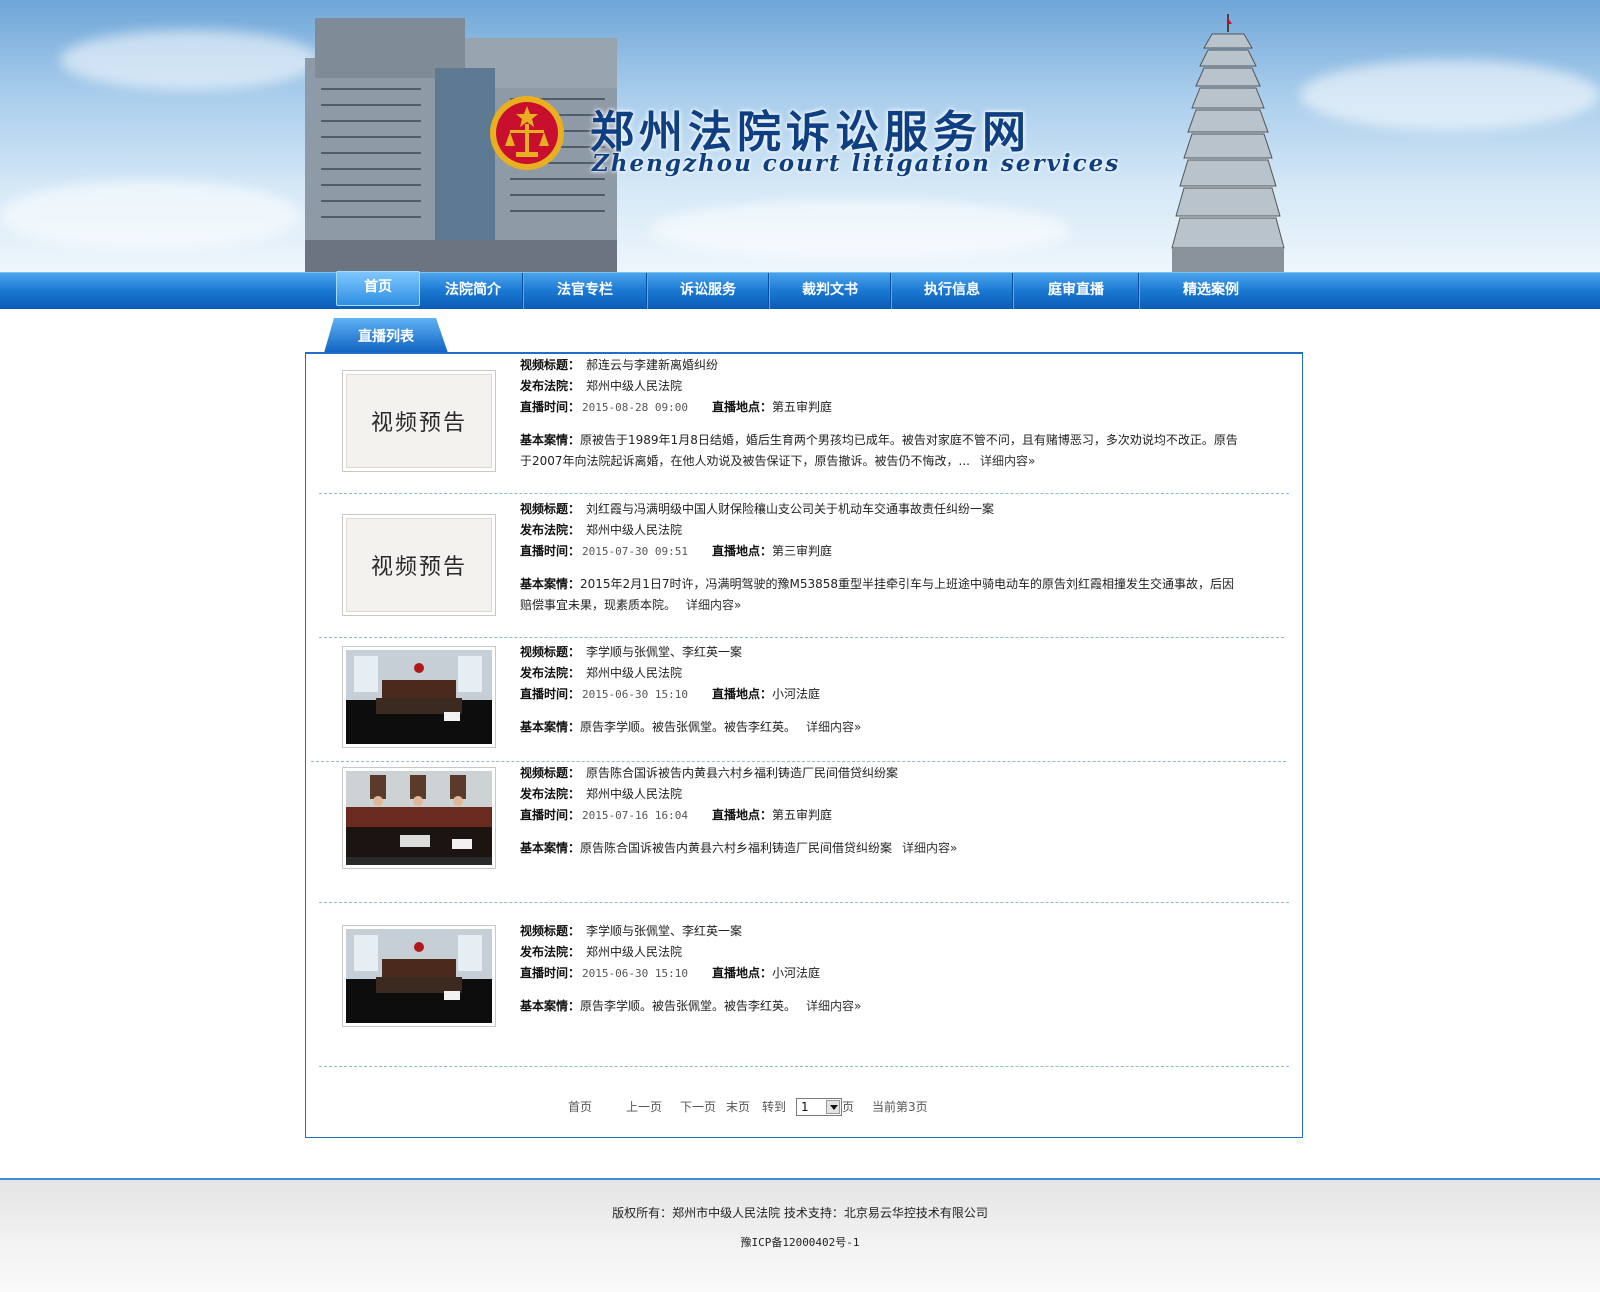 The height and width of the screenshot is (1292, 1600). What do you see at coordinates (802, 551) in the screenshot?
I see `live-location: 第三审判庭` at bounding box center [802, 551].